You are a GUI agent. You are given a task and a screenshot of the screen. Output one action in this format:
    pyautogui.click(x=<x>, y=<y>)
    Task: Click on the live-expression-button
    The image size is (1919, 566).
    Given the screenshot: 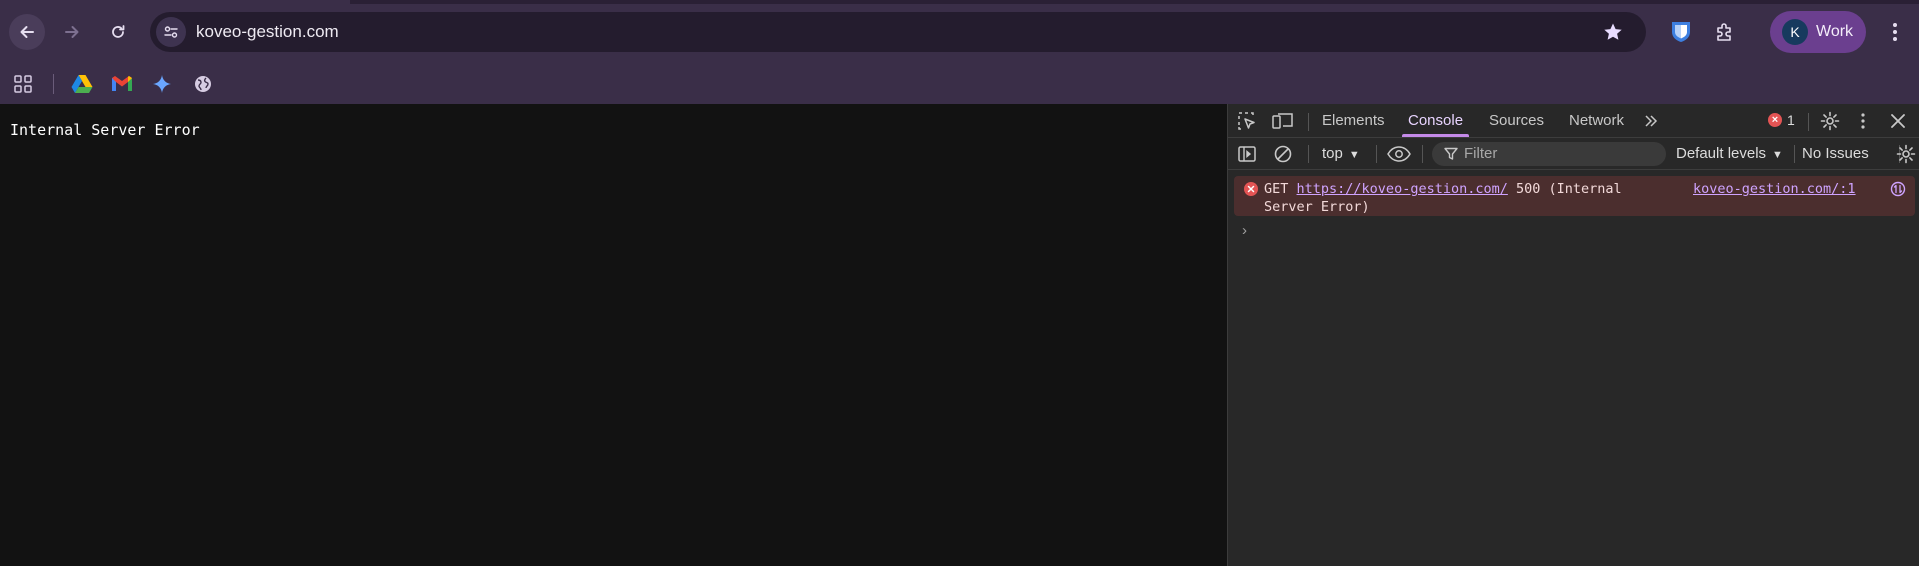 What is the action you would take?
    pyautogui.click(x=1399, y=154)
    